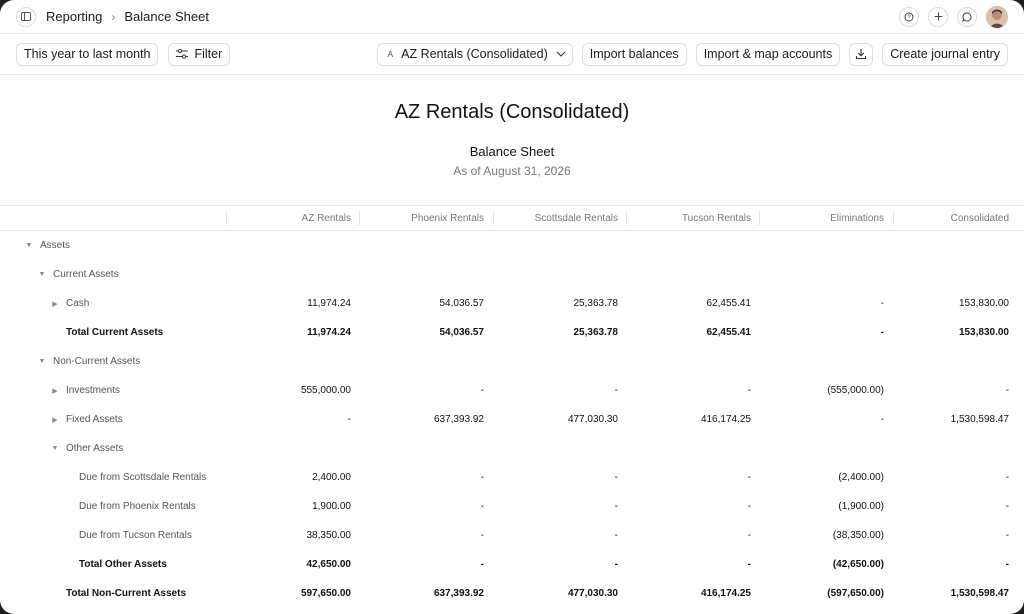 Image resolution: width=1024 pixels, height=614 pixels. I want to click on value-cell: 1,900.00, so click(331, 506).